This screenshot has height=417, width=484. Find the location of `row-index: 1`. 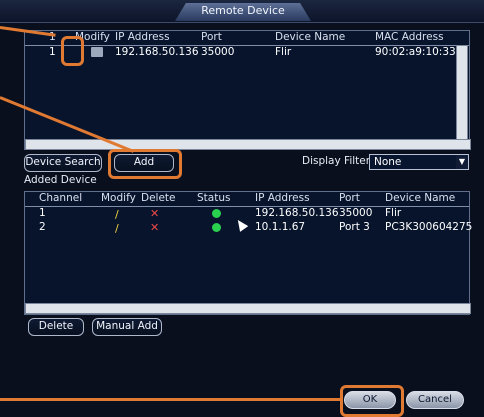

row-index: 1 is located at coordinates (52, 52).